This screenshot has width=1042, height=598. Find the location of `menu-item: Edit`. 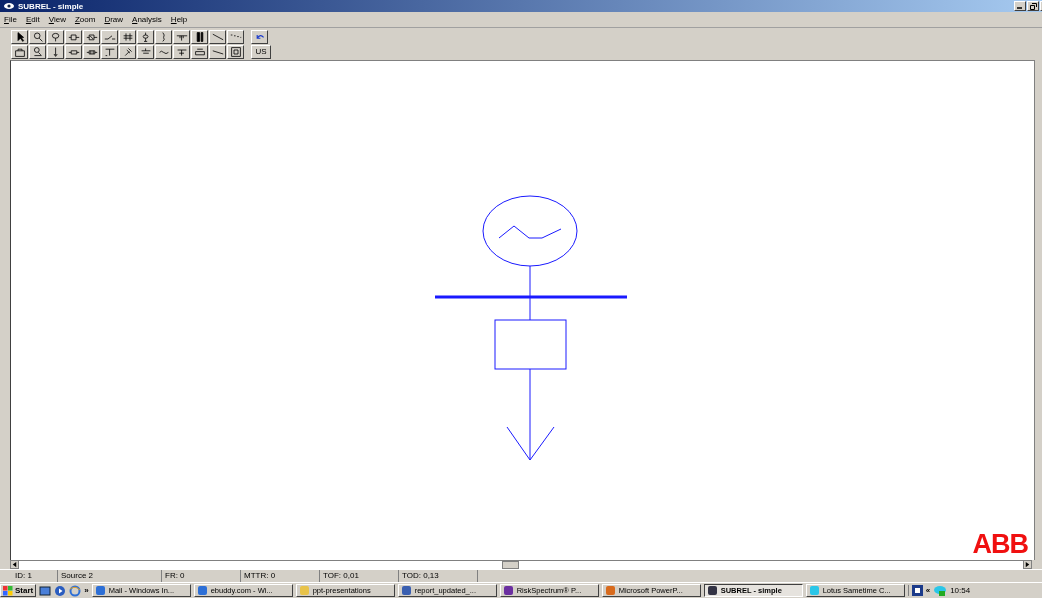

menu-item: Edit is located at coordinates (32, 19).